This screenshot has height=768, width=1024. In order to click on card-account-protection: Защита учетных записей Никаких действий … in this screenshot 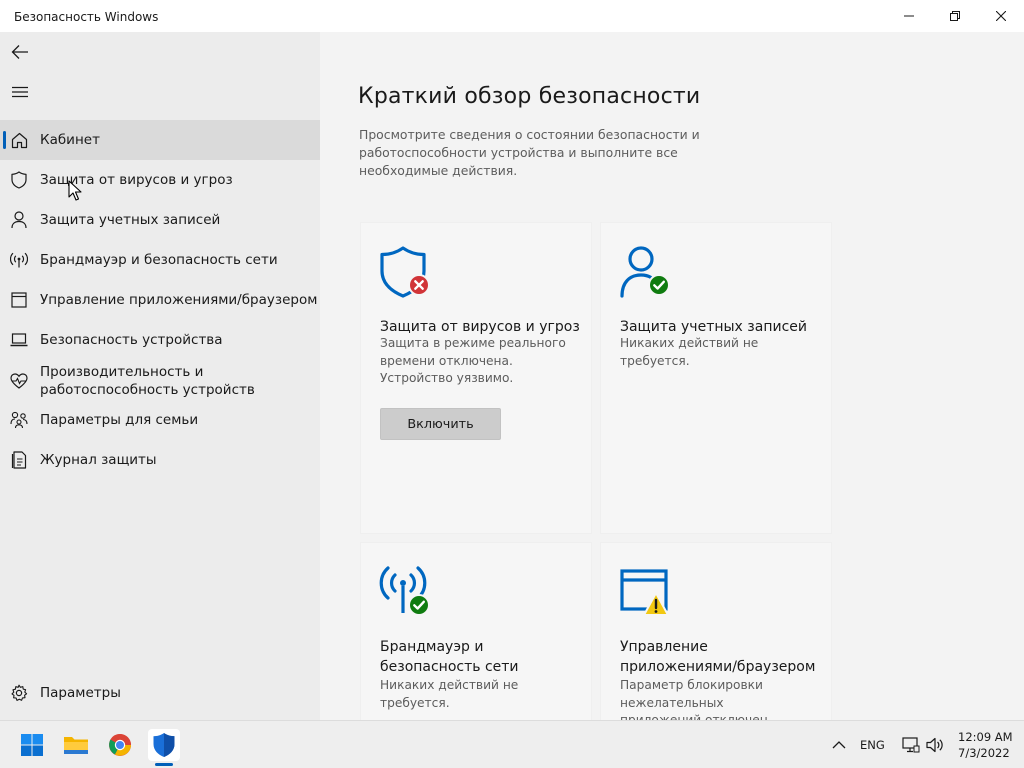, I will do `click(716, 378)`.